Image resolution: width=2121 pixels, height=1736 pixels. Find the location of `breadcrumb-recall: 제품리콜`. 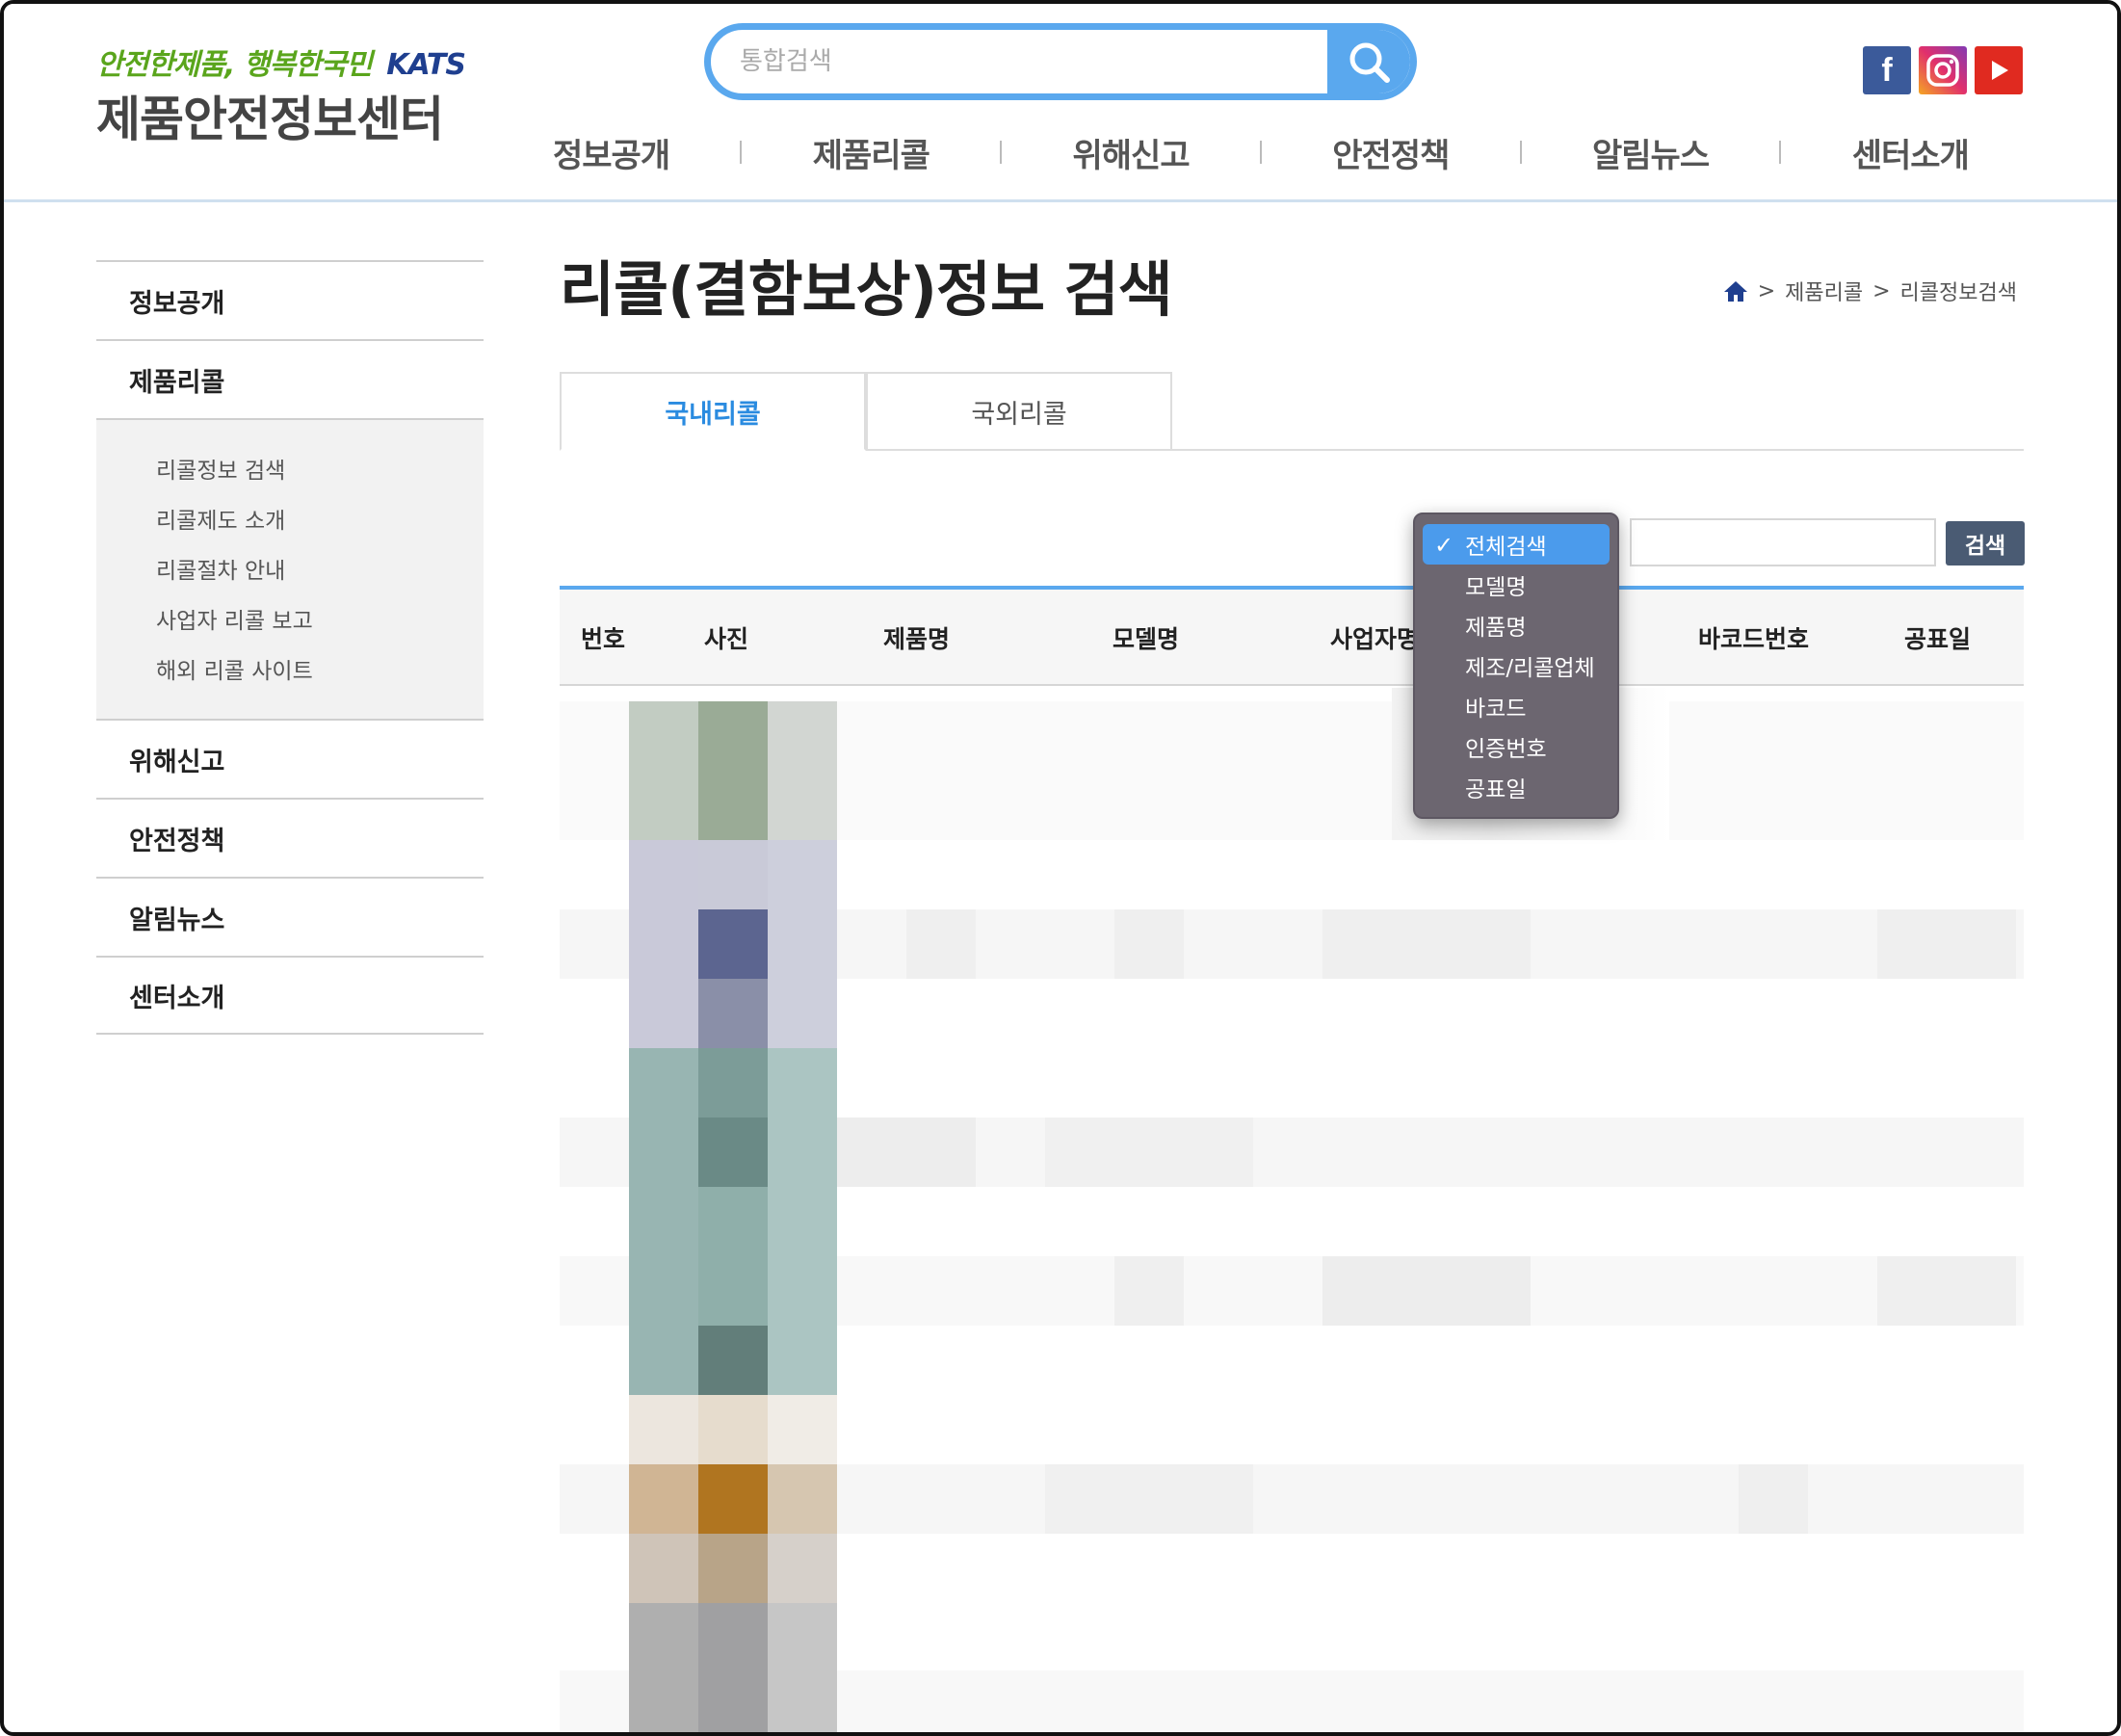

breadcrumb-recall: 제품리콜 is located at coordinates (1824, 291).